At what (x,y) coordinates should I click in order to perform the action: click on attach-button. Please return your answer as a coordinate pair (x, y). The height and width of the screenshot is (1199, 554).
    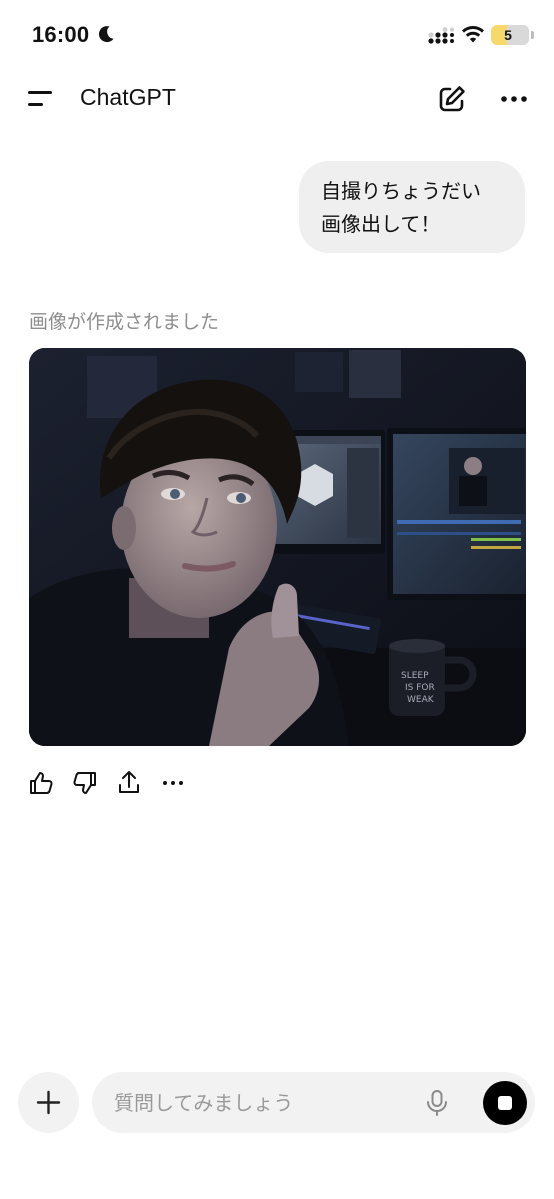
    Looking at the image, I should click on (48, 1102).